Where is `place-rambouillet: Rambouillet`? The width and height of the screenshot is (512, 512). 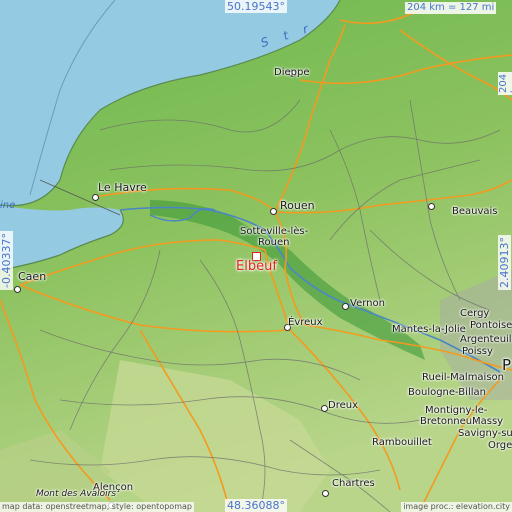 place-rambouillet: Rambouillet is located at coordinates (402, 442).